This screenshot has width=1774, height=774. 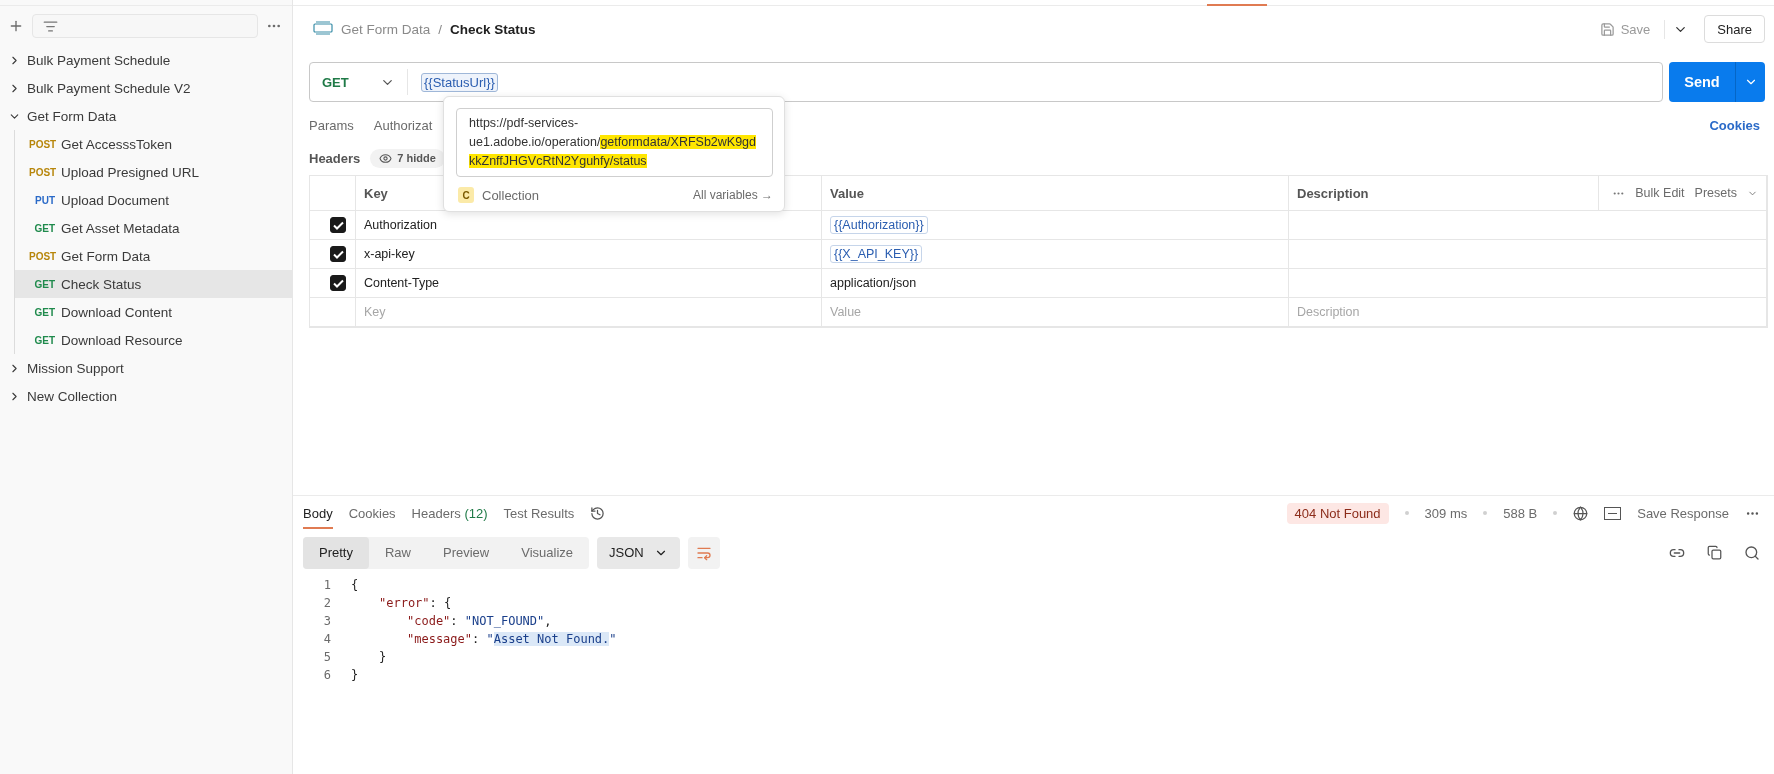 I want to click on line-number: 1, so click(x=326, y=585).